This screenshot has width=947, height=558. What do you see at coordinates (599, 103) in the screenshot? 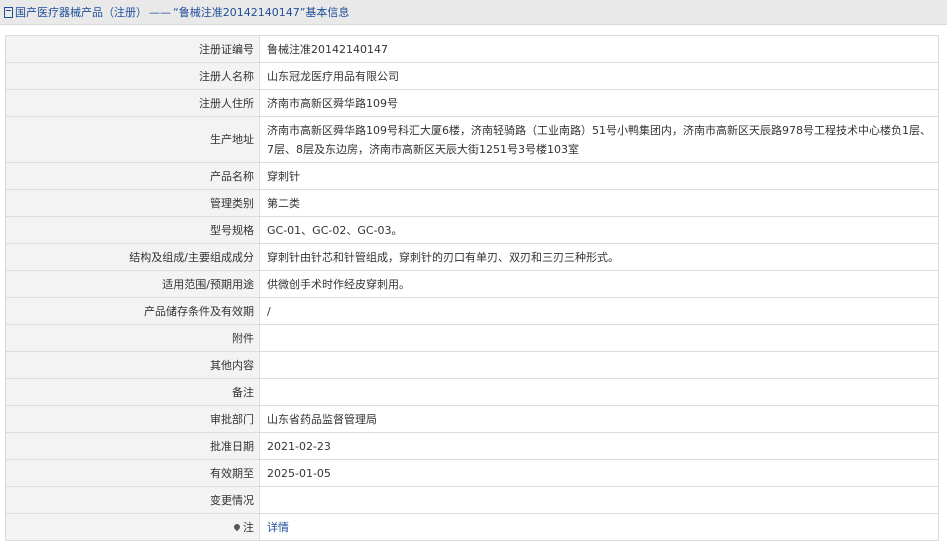
I see `field-value: 济南市高新区舜华路109号` at bounding box center [599, 103].